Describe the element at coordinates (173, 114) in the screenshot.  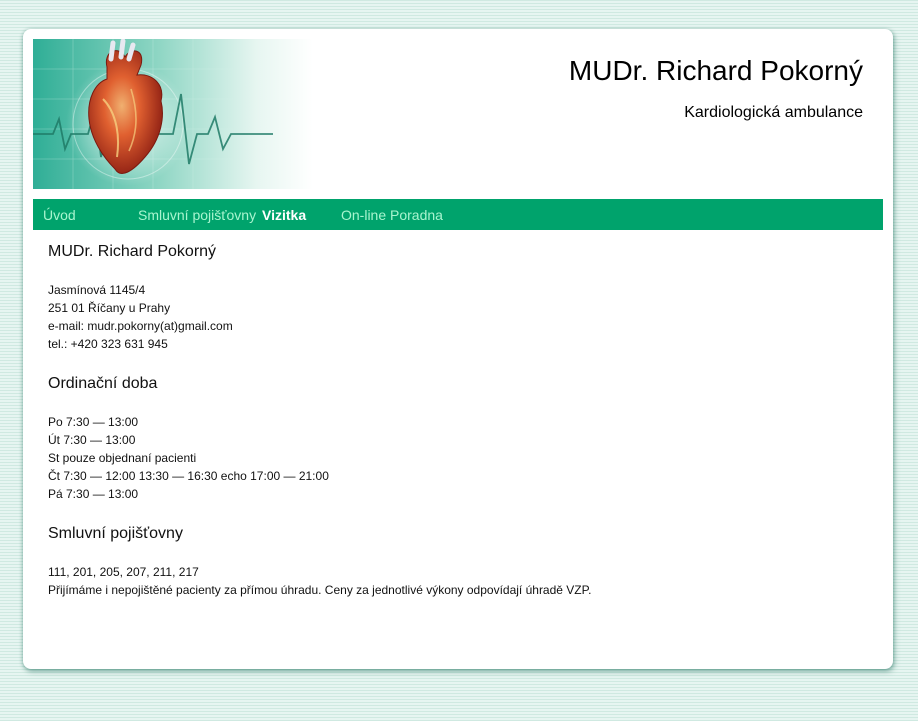
I see `heart-banner-image` at that location.